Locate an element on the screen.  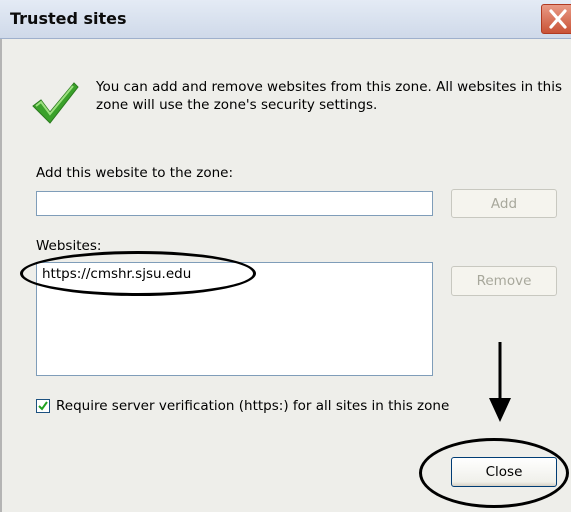
add-website-input is located at coordinates (234, 203).